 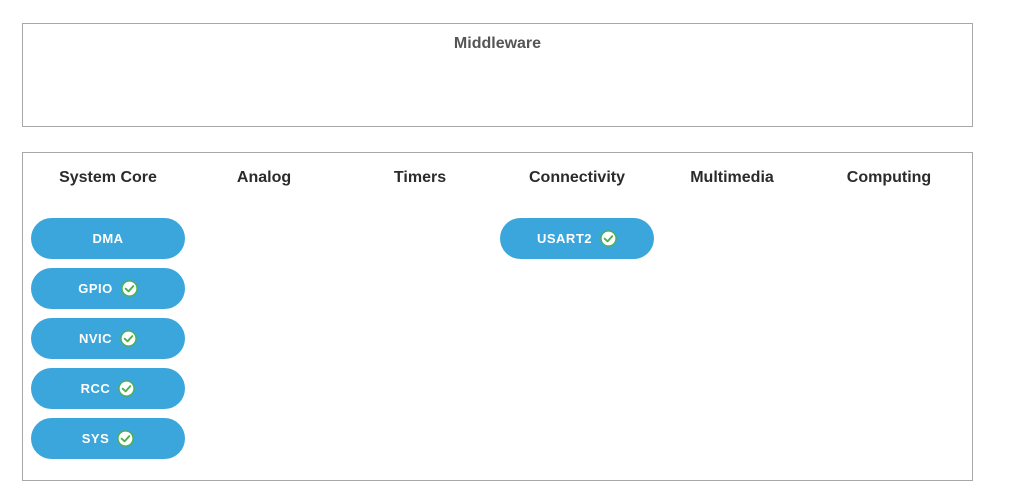 What do you see at coordinates (95, 388) in the screenshot?
I see `ip-label: RCC` at bounding box center [95, 388].